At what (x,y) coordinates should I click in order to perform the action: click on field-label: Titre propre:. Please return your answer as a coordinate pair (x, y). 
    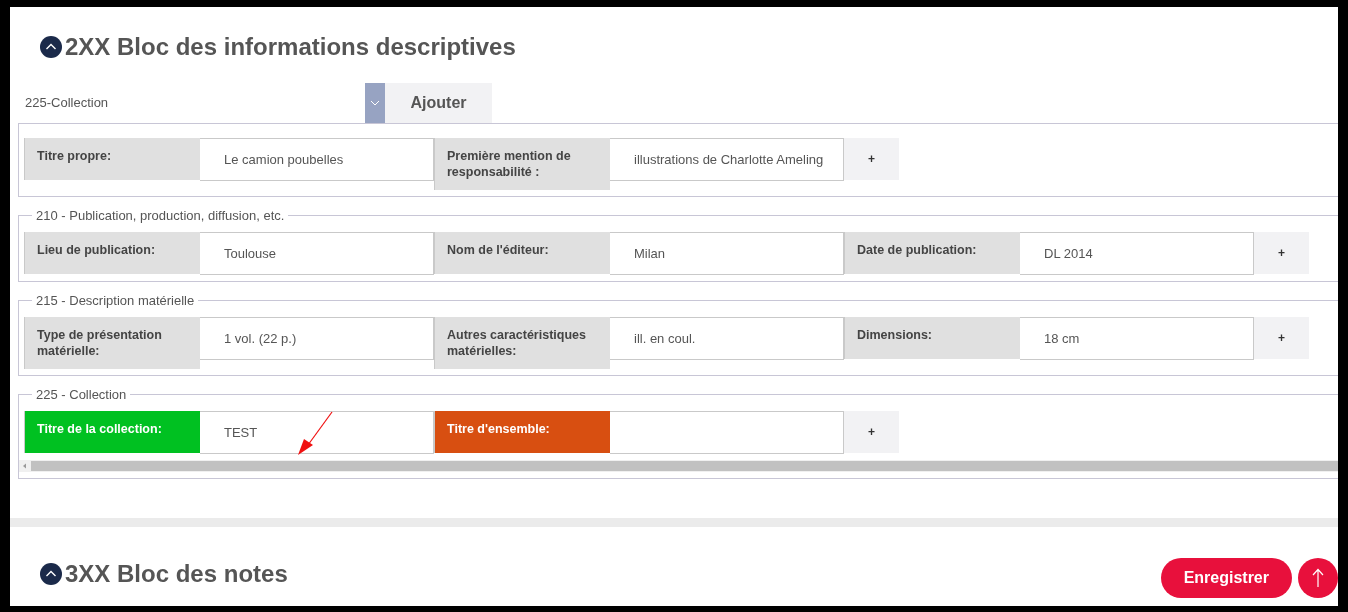
    Looking at the image, I should click on (112, 159).